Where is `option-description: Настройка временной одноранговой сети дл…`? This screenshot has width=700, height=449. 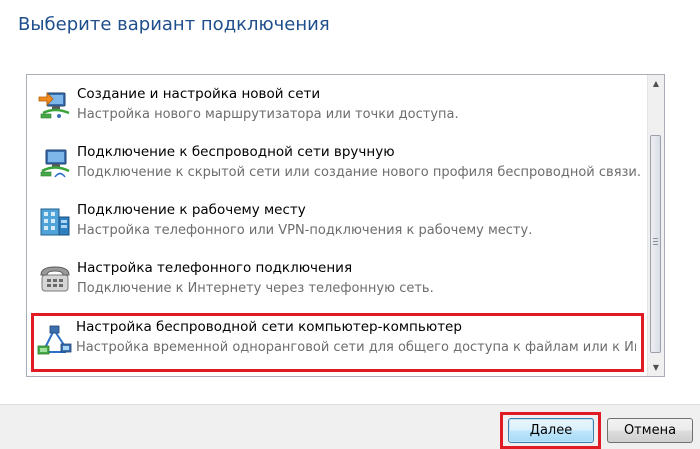 option-description: Настройка временной одноранговой сети дл… is located at coordinates (356, 347).